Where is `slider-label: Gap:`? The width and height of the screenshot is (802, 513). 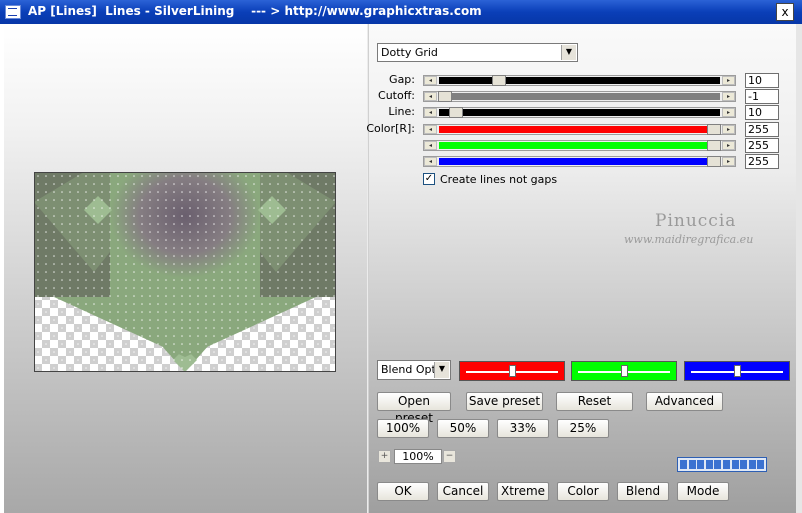 slider-label: Gap: is located at coordinates (402, 79).